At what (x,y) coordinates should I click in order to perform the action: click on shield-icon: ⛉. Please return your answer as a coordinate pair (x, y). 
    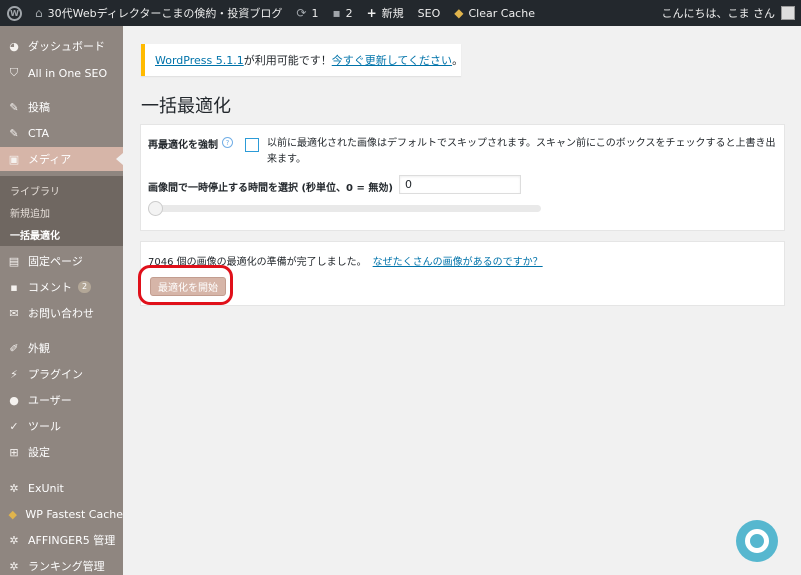
    Looking at the image, I should click on (14, 72).